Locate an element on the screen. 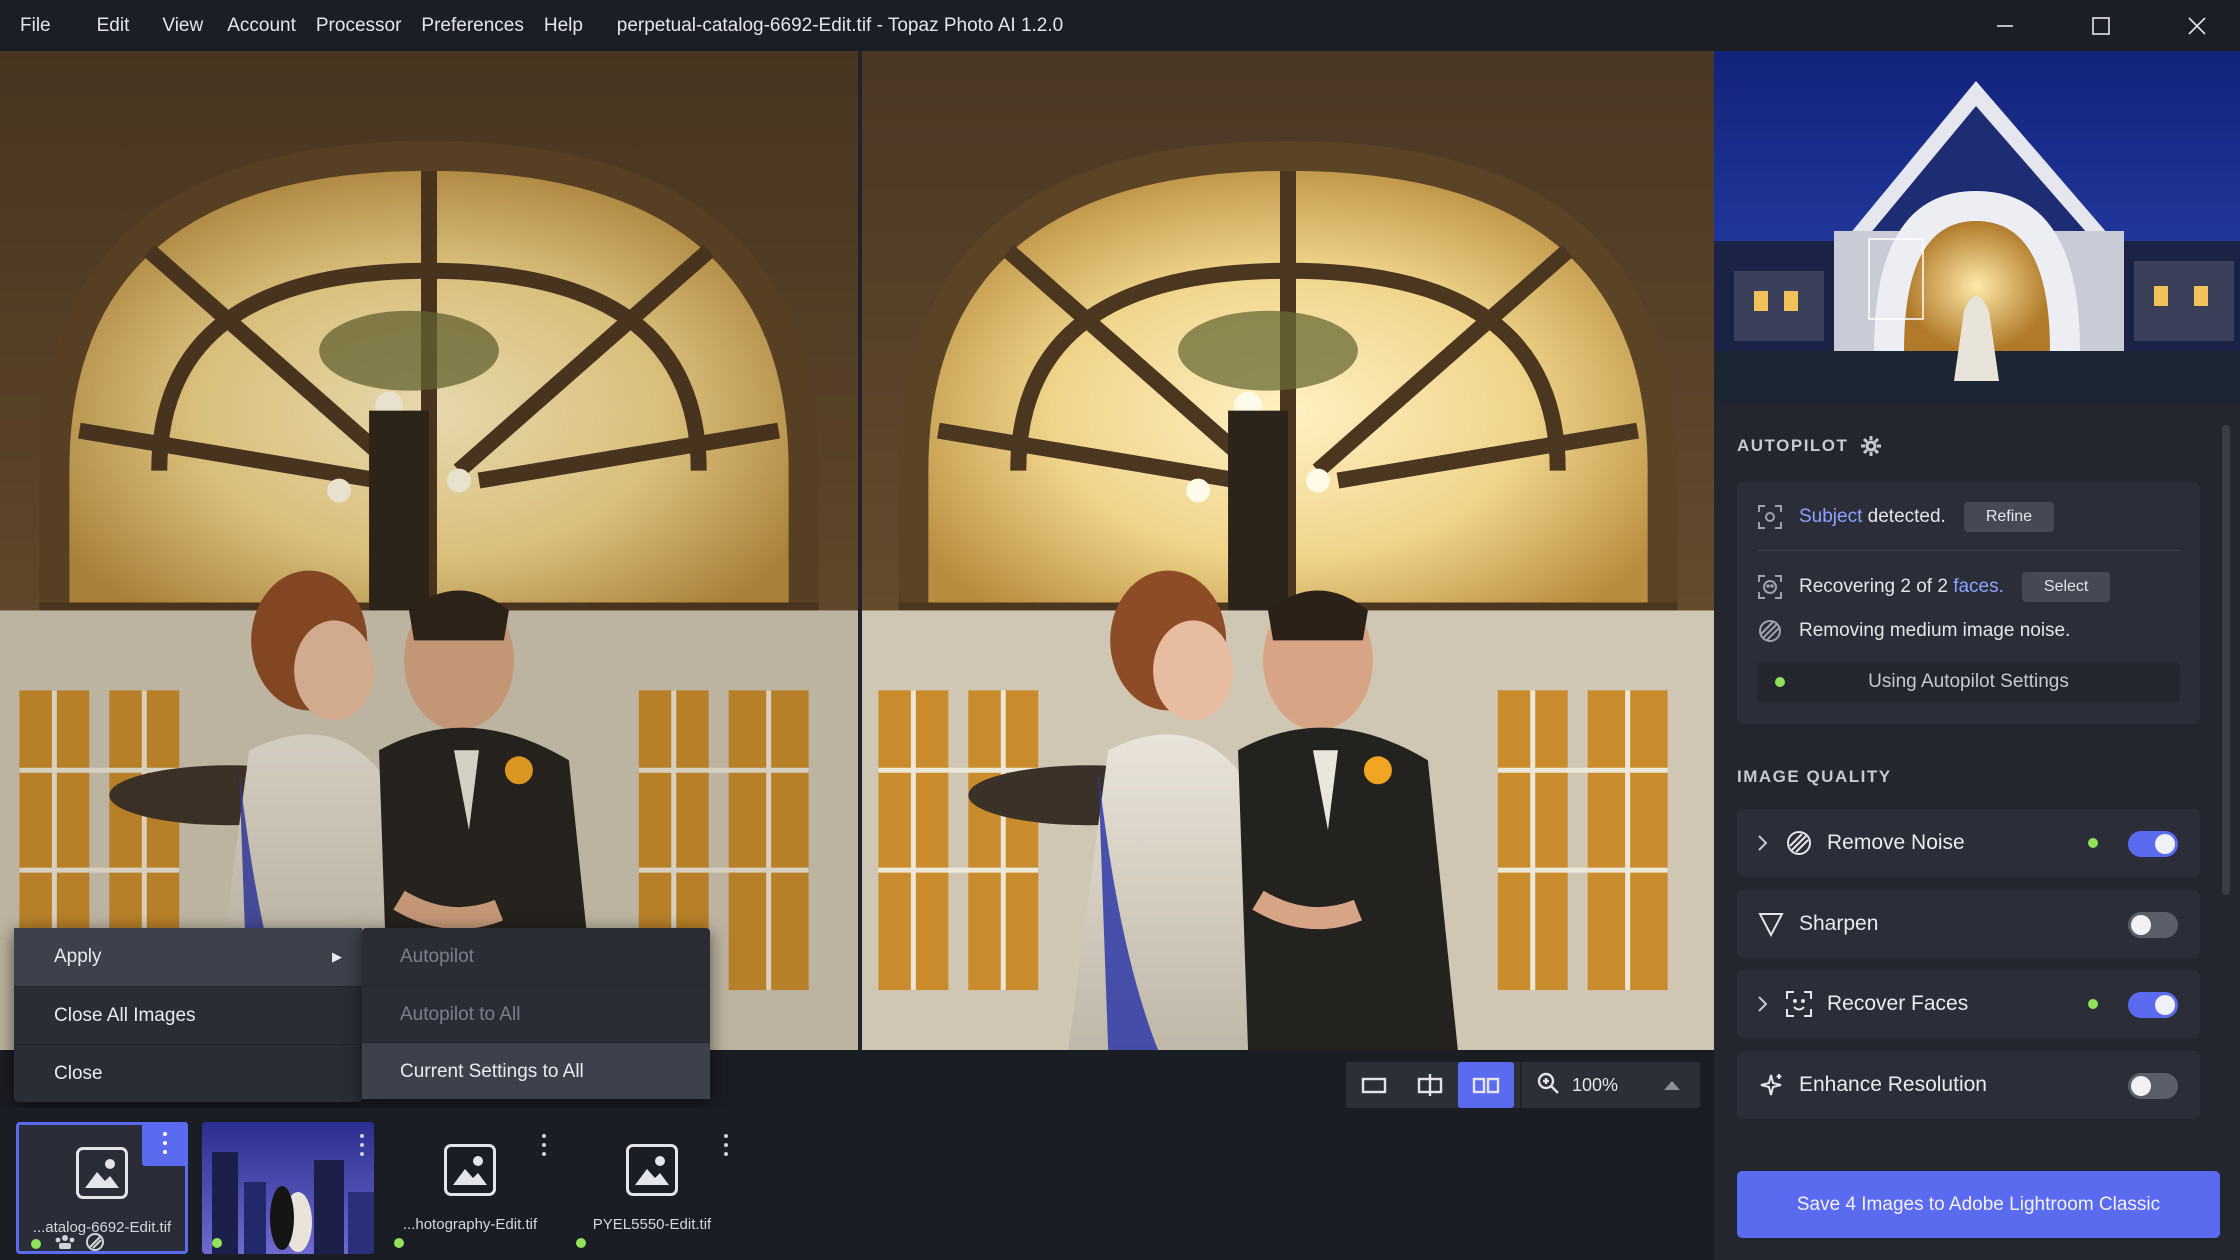  subject-icon is located at coordinates (1770, 517).